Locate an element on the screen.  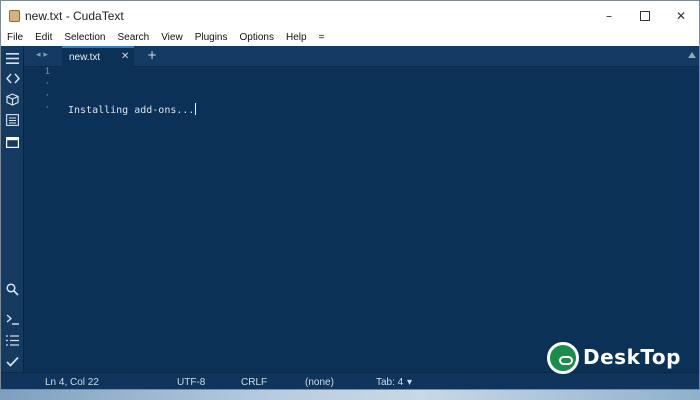
title-bar: new.txt - CudaText – ✕ is located at coordinates (350, 15).